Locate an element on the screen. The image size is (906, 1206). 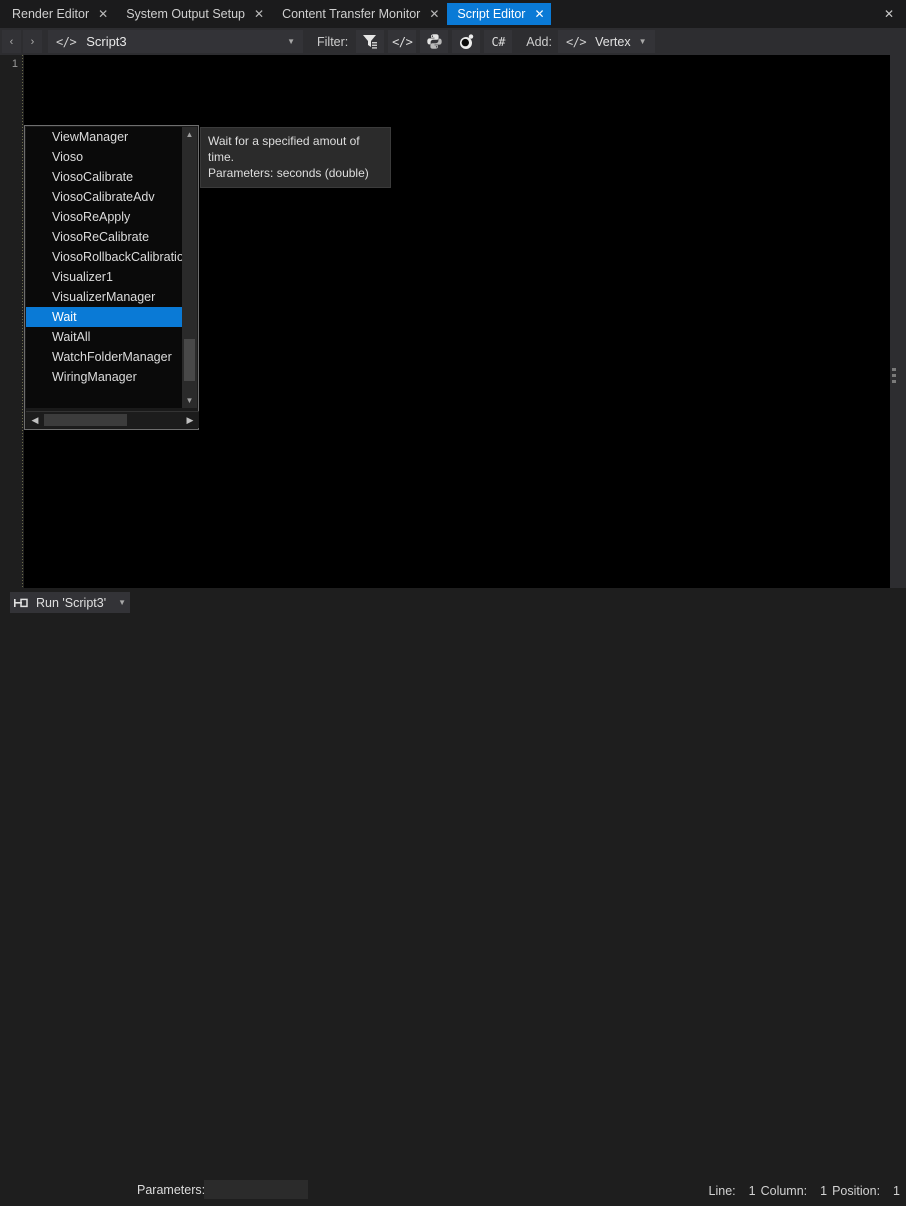
list-item: ViosoRollbackCalibration is located at coordinates (105, 257).